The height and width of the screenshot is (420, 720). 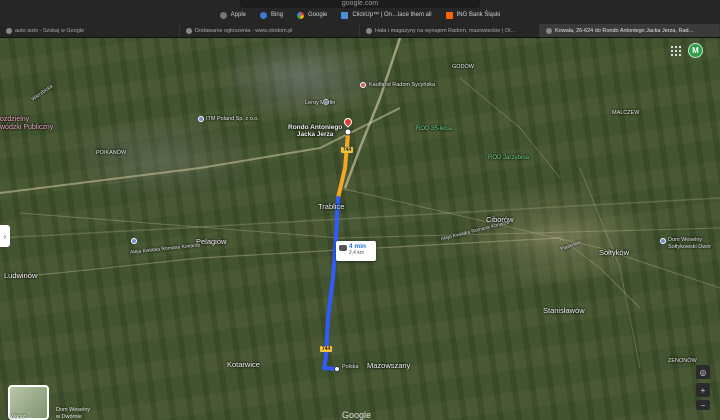 What do you see at coordinates (472, 15) in the screenshot?
I see `bookmark-ing: ING Bank Śląski` at bounding box center [472, 15].